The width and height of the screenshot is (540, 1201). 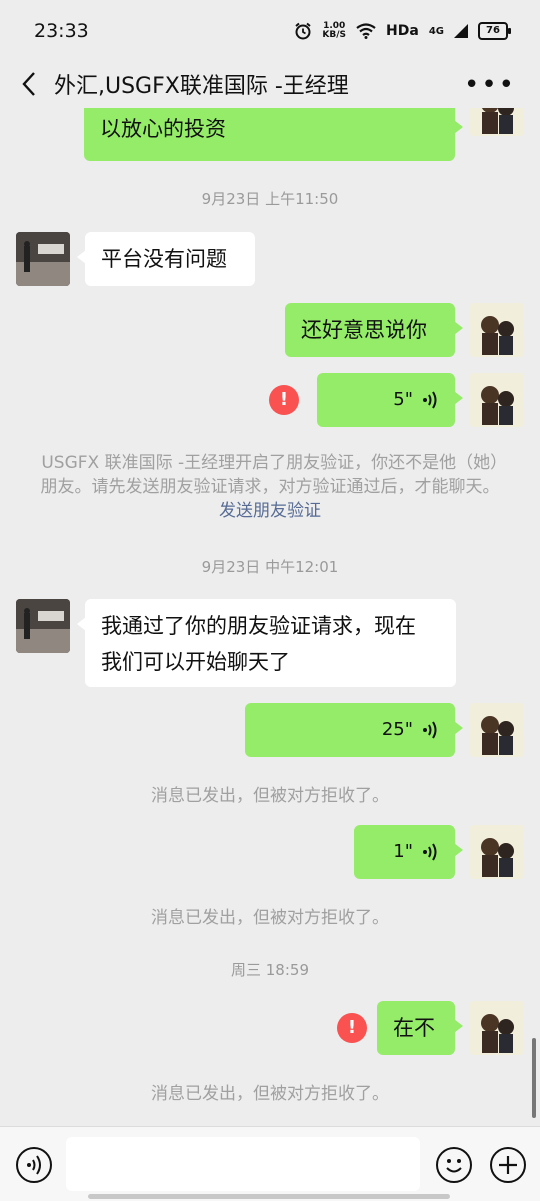 I want to click on battery-icon: 76, so click(x=494, y=31).